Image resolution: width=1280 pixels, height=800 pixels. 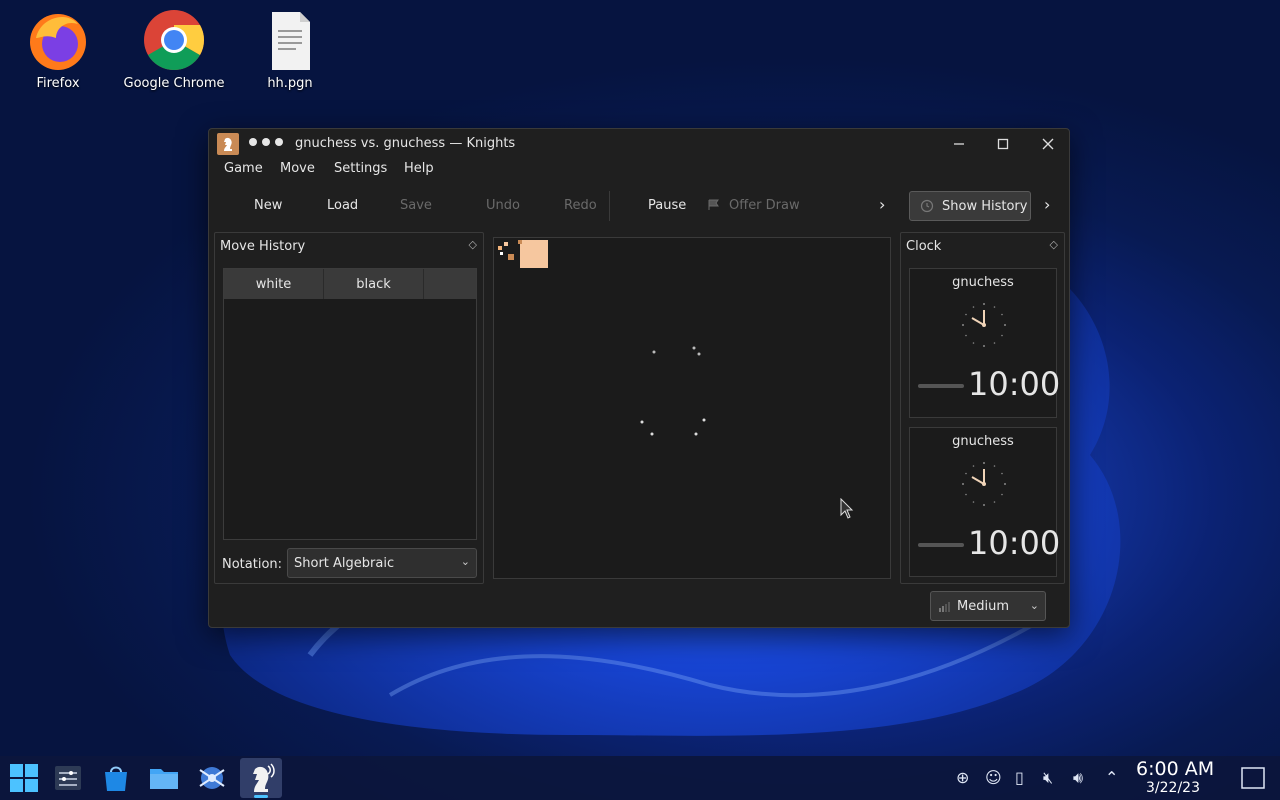 I want to click on document-icon, so click(x=291, y=41).